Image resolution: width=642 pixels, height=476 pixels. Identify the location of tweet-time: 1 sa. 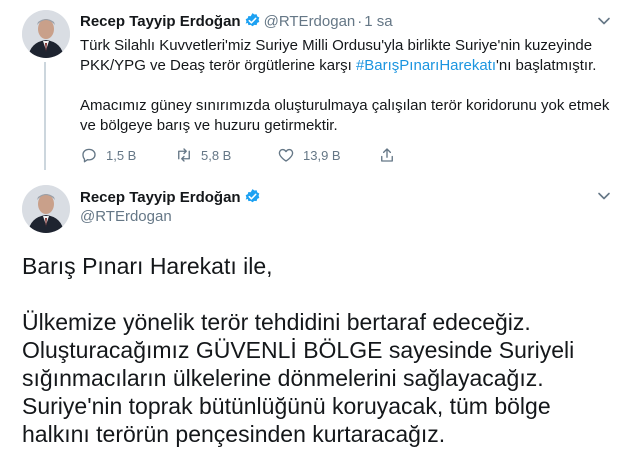
(378, 21).